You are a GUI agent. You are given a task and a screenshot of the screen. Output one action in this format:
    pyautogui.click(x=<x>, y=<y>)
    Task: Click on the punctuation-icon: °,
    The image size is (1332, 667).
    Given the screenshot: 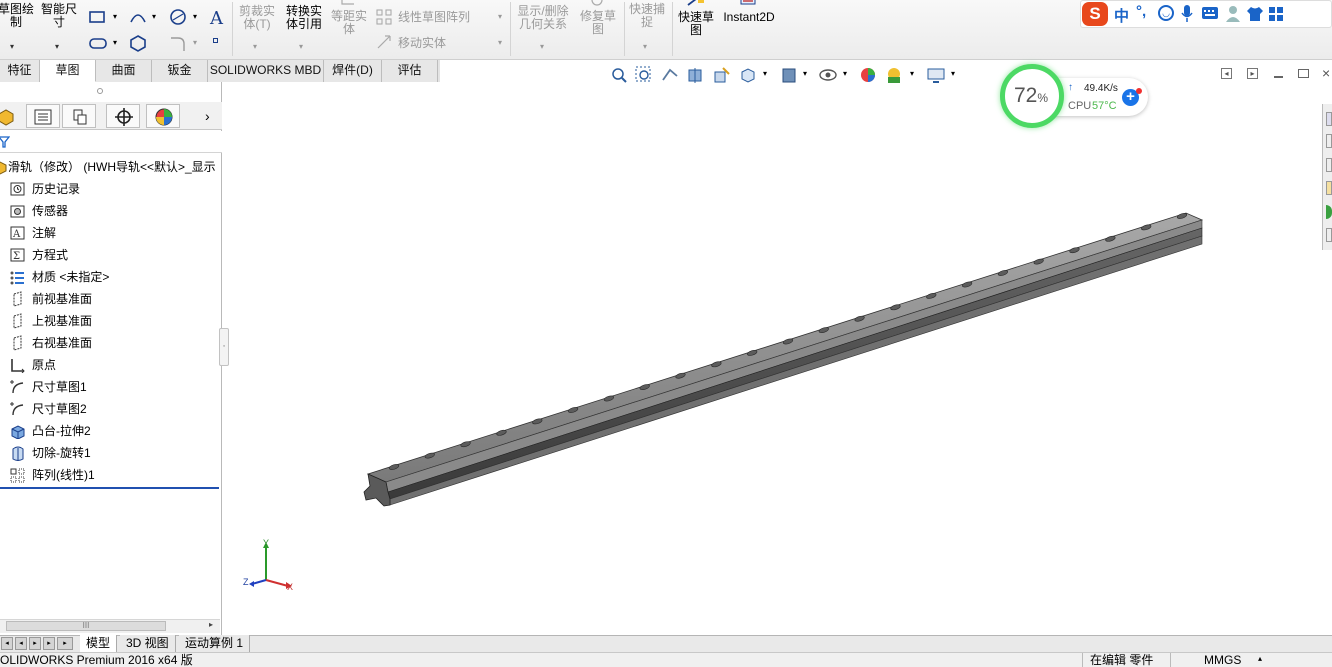 What is the action you would take?
    pyautogui.click(x=1141, y=11)
    